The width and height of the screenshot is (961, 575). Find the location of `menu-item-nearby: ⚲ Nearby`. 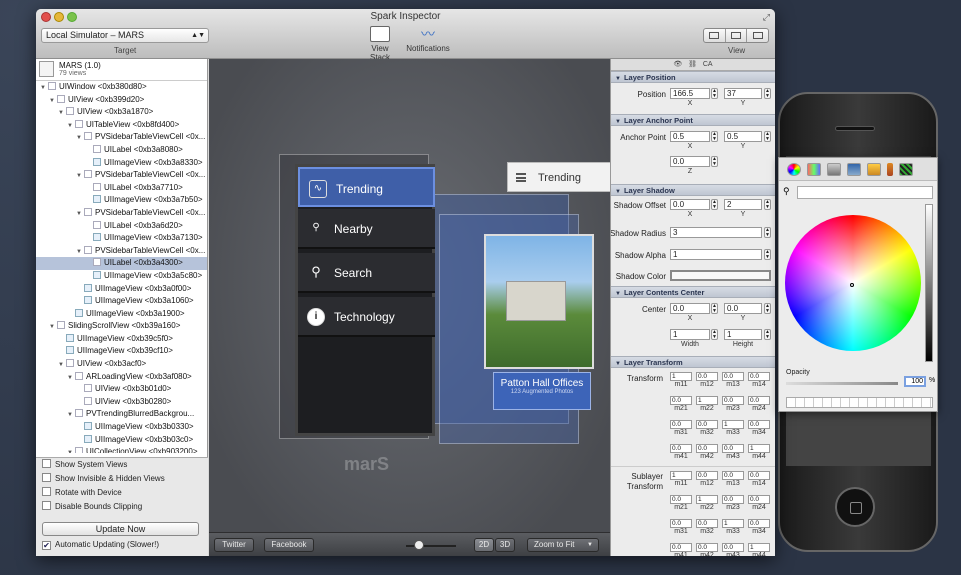

menu-item-nearby: ⚲ Nearby is located at coordinates (366, 229).